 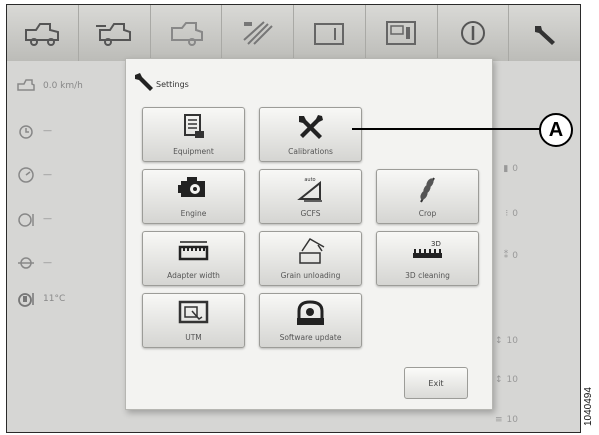 I want to click on grain-loss-icon, so click(x=257, y=33).